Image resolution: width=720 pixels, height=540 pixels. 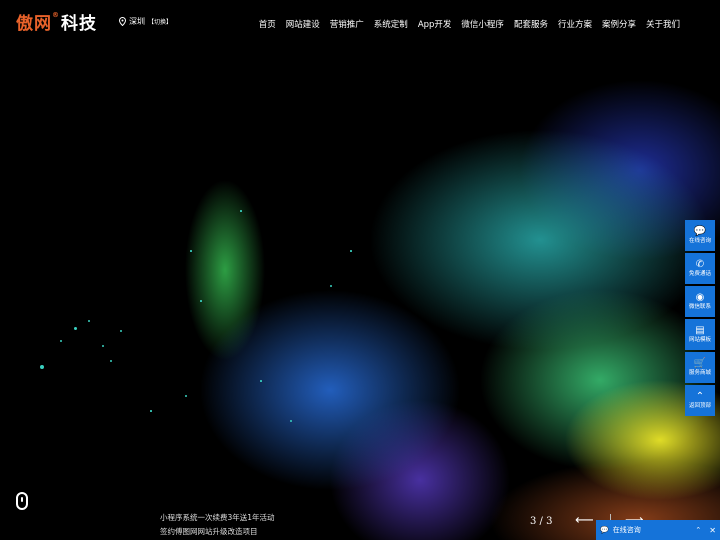 What do you see at coordinates (56, 15) in the screenshot?
I see `logo-registered-mark: ®` at bounding box center [56, 15].